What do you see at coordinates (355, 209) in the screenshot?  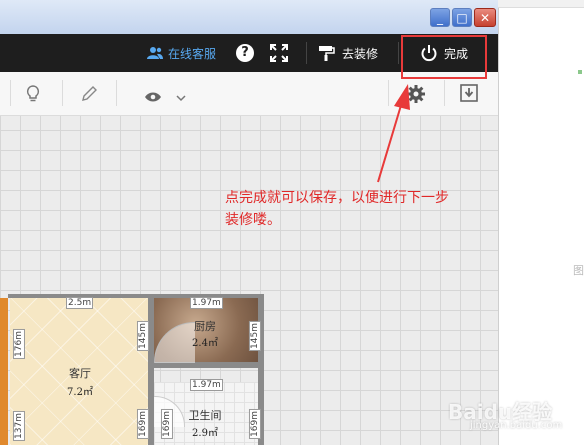 I see `annotation-note: 点完成就可以保存，以便进行下一步 装修喽。` at bounding box center [355, 209].